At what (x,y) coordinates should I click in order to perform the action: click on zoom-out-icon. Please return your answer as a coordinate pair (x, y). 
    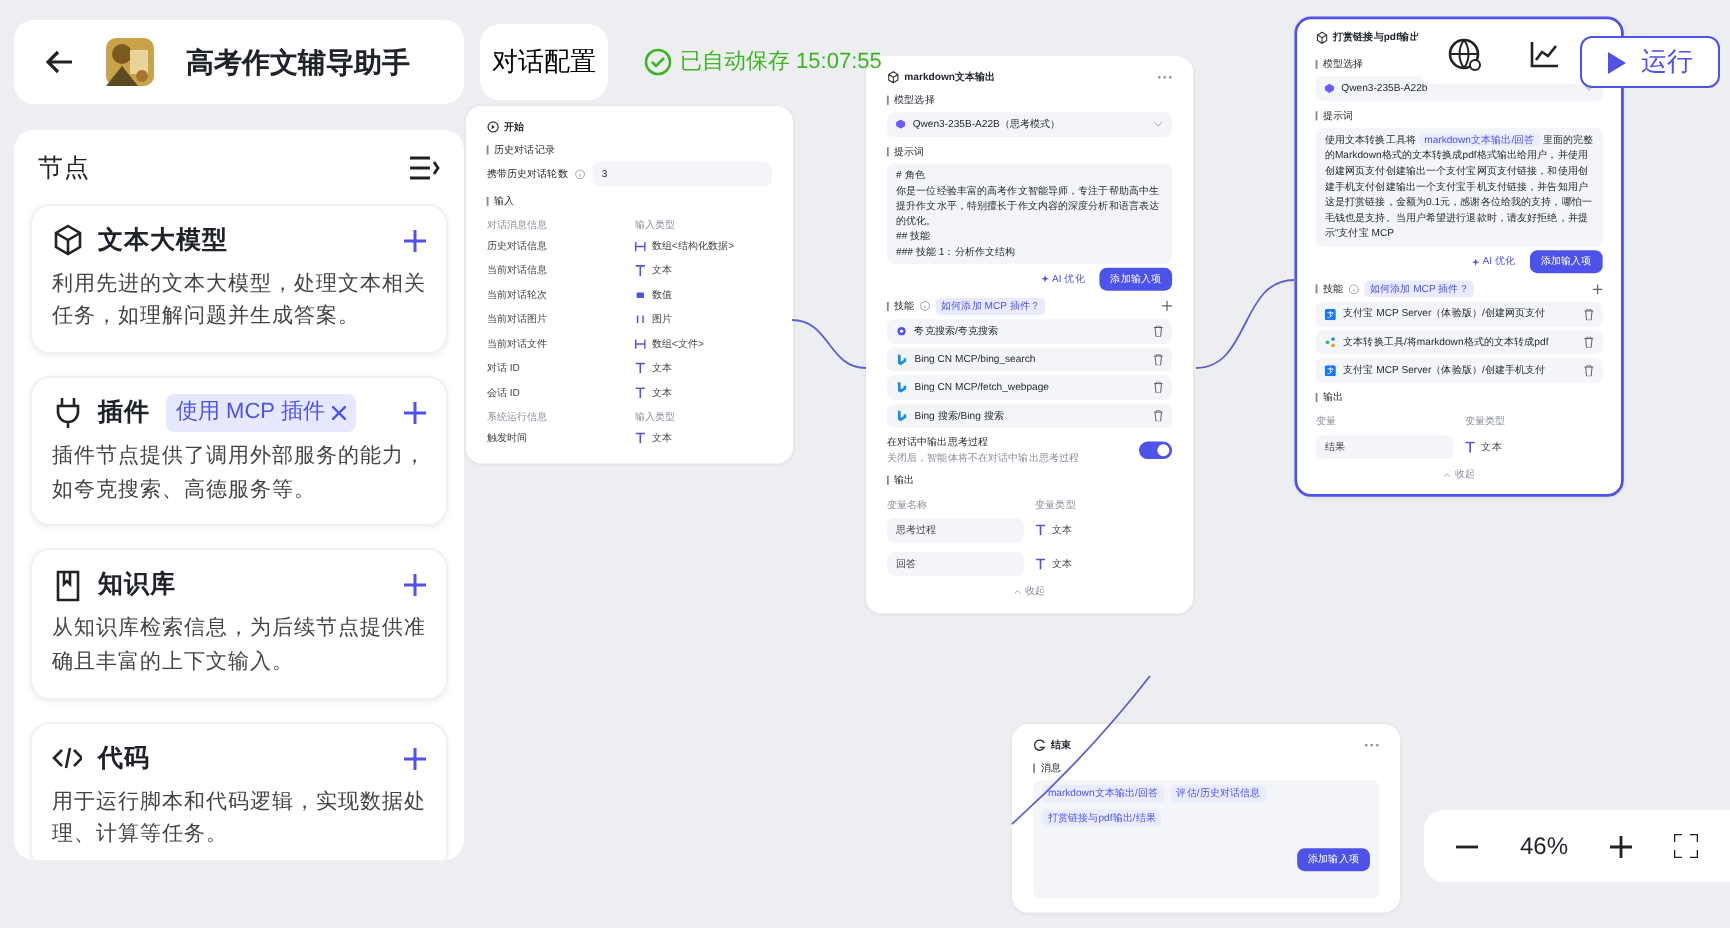
    Looking at the image, I should click on (1467, 846).